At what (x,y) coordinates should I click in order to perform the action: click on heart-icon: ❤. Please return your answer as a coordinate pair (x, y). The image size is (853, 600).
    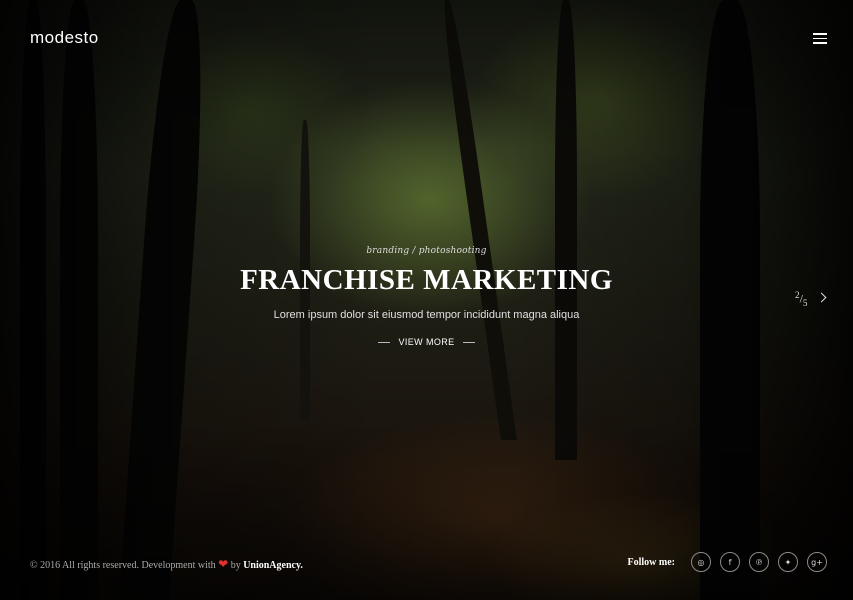
    Looking at the image, I should click on (223, 564).